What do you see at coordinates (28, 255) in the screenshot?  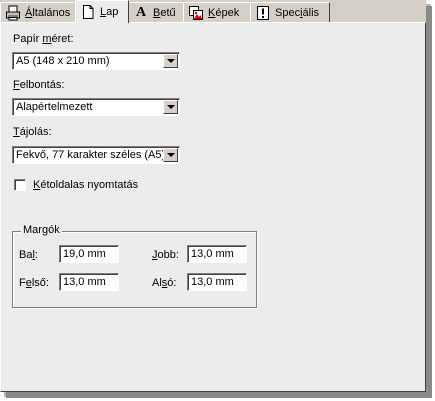 I see `margin-left-label: Bal:` at bounding box center [28, 255].